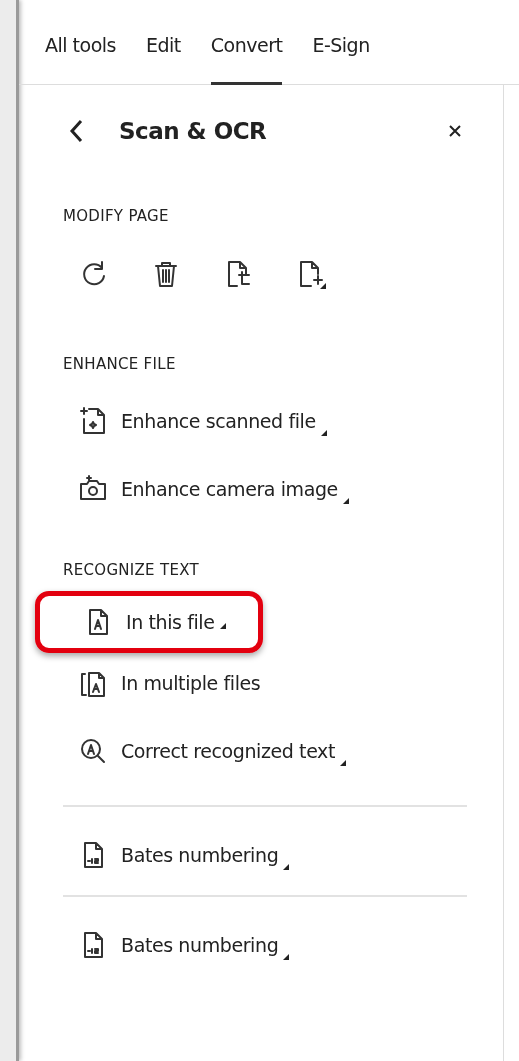 The image size is (519, 1061). Describe the element at coordinates (229, 489) in the screenshot. I see `item-label: Enhance camera image` at that location.